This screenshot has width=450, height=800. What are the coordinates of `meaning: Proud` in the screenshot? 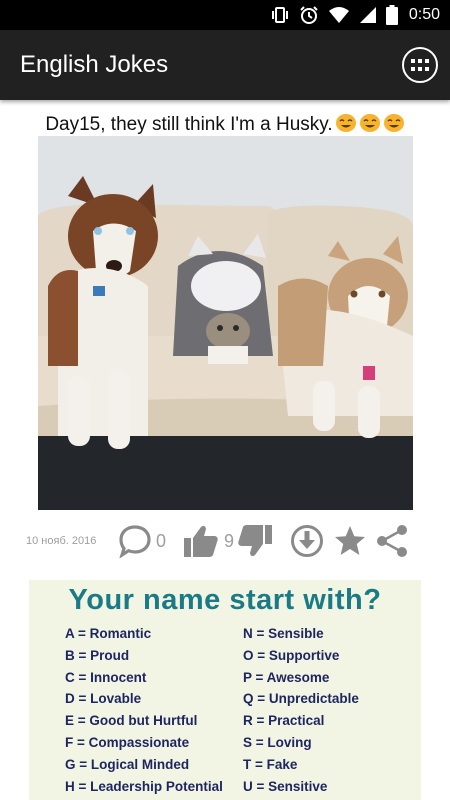 It's located at (110, 655).